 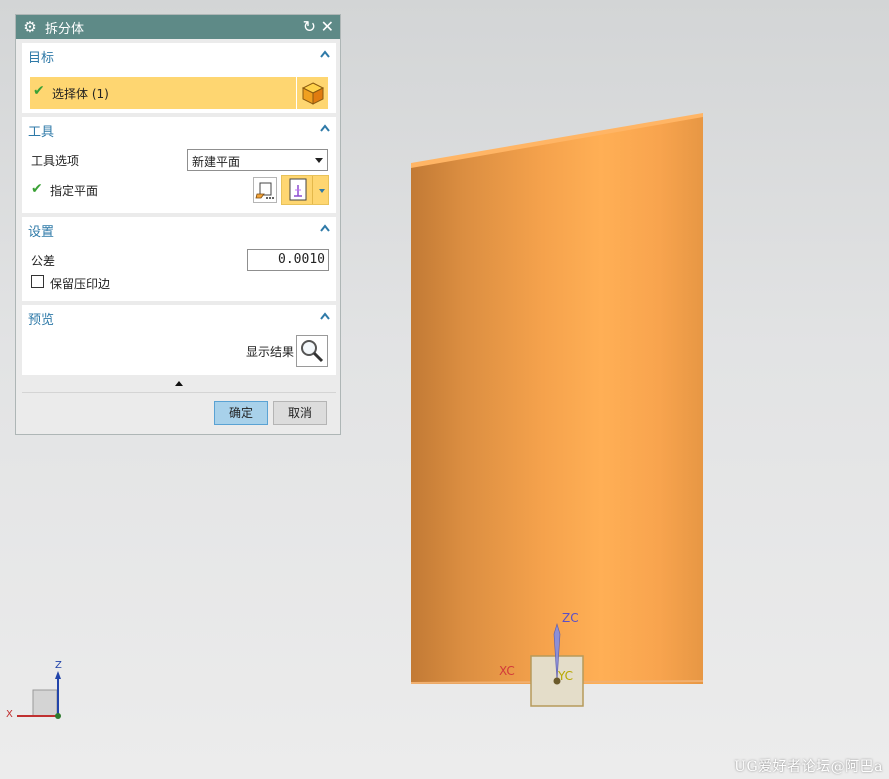 What do you see at coordinates (41, 58) in the screenshot?
I see `section-target-title: 目标` at bounding box center [41, 58].